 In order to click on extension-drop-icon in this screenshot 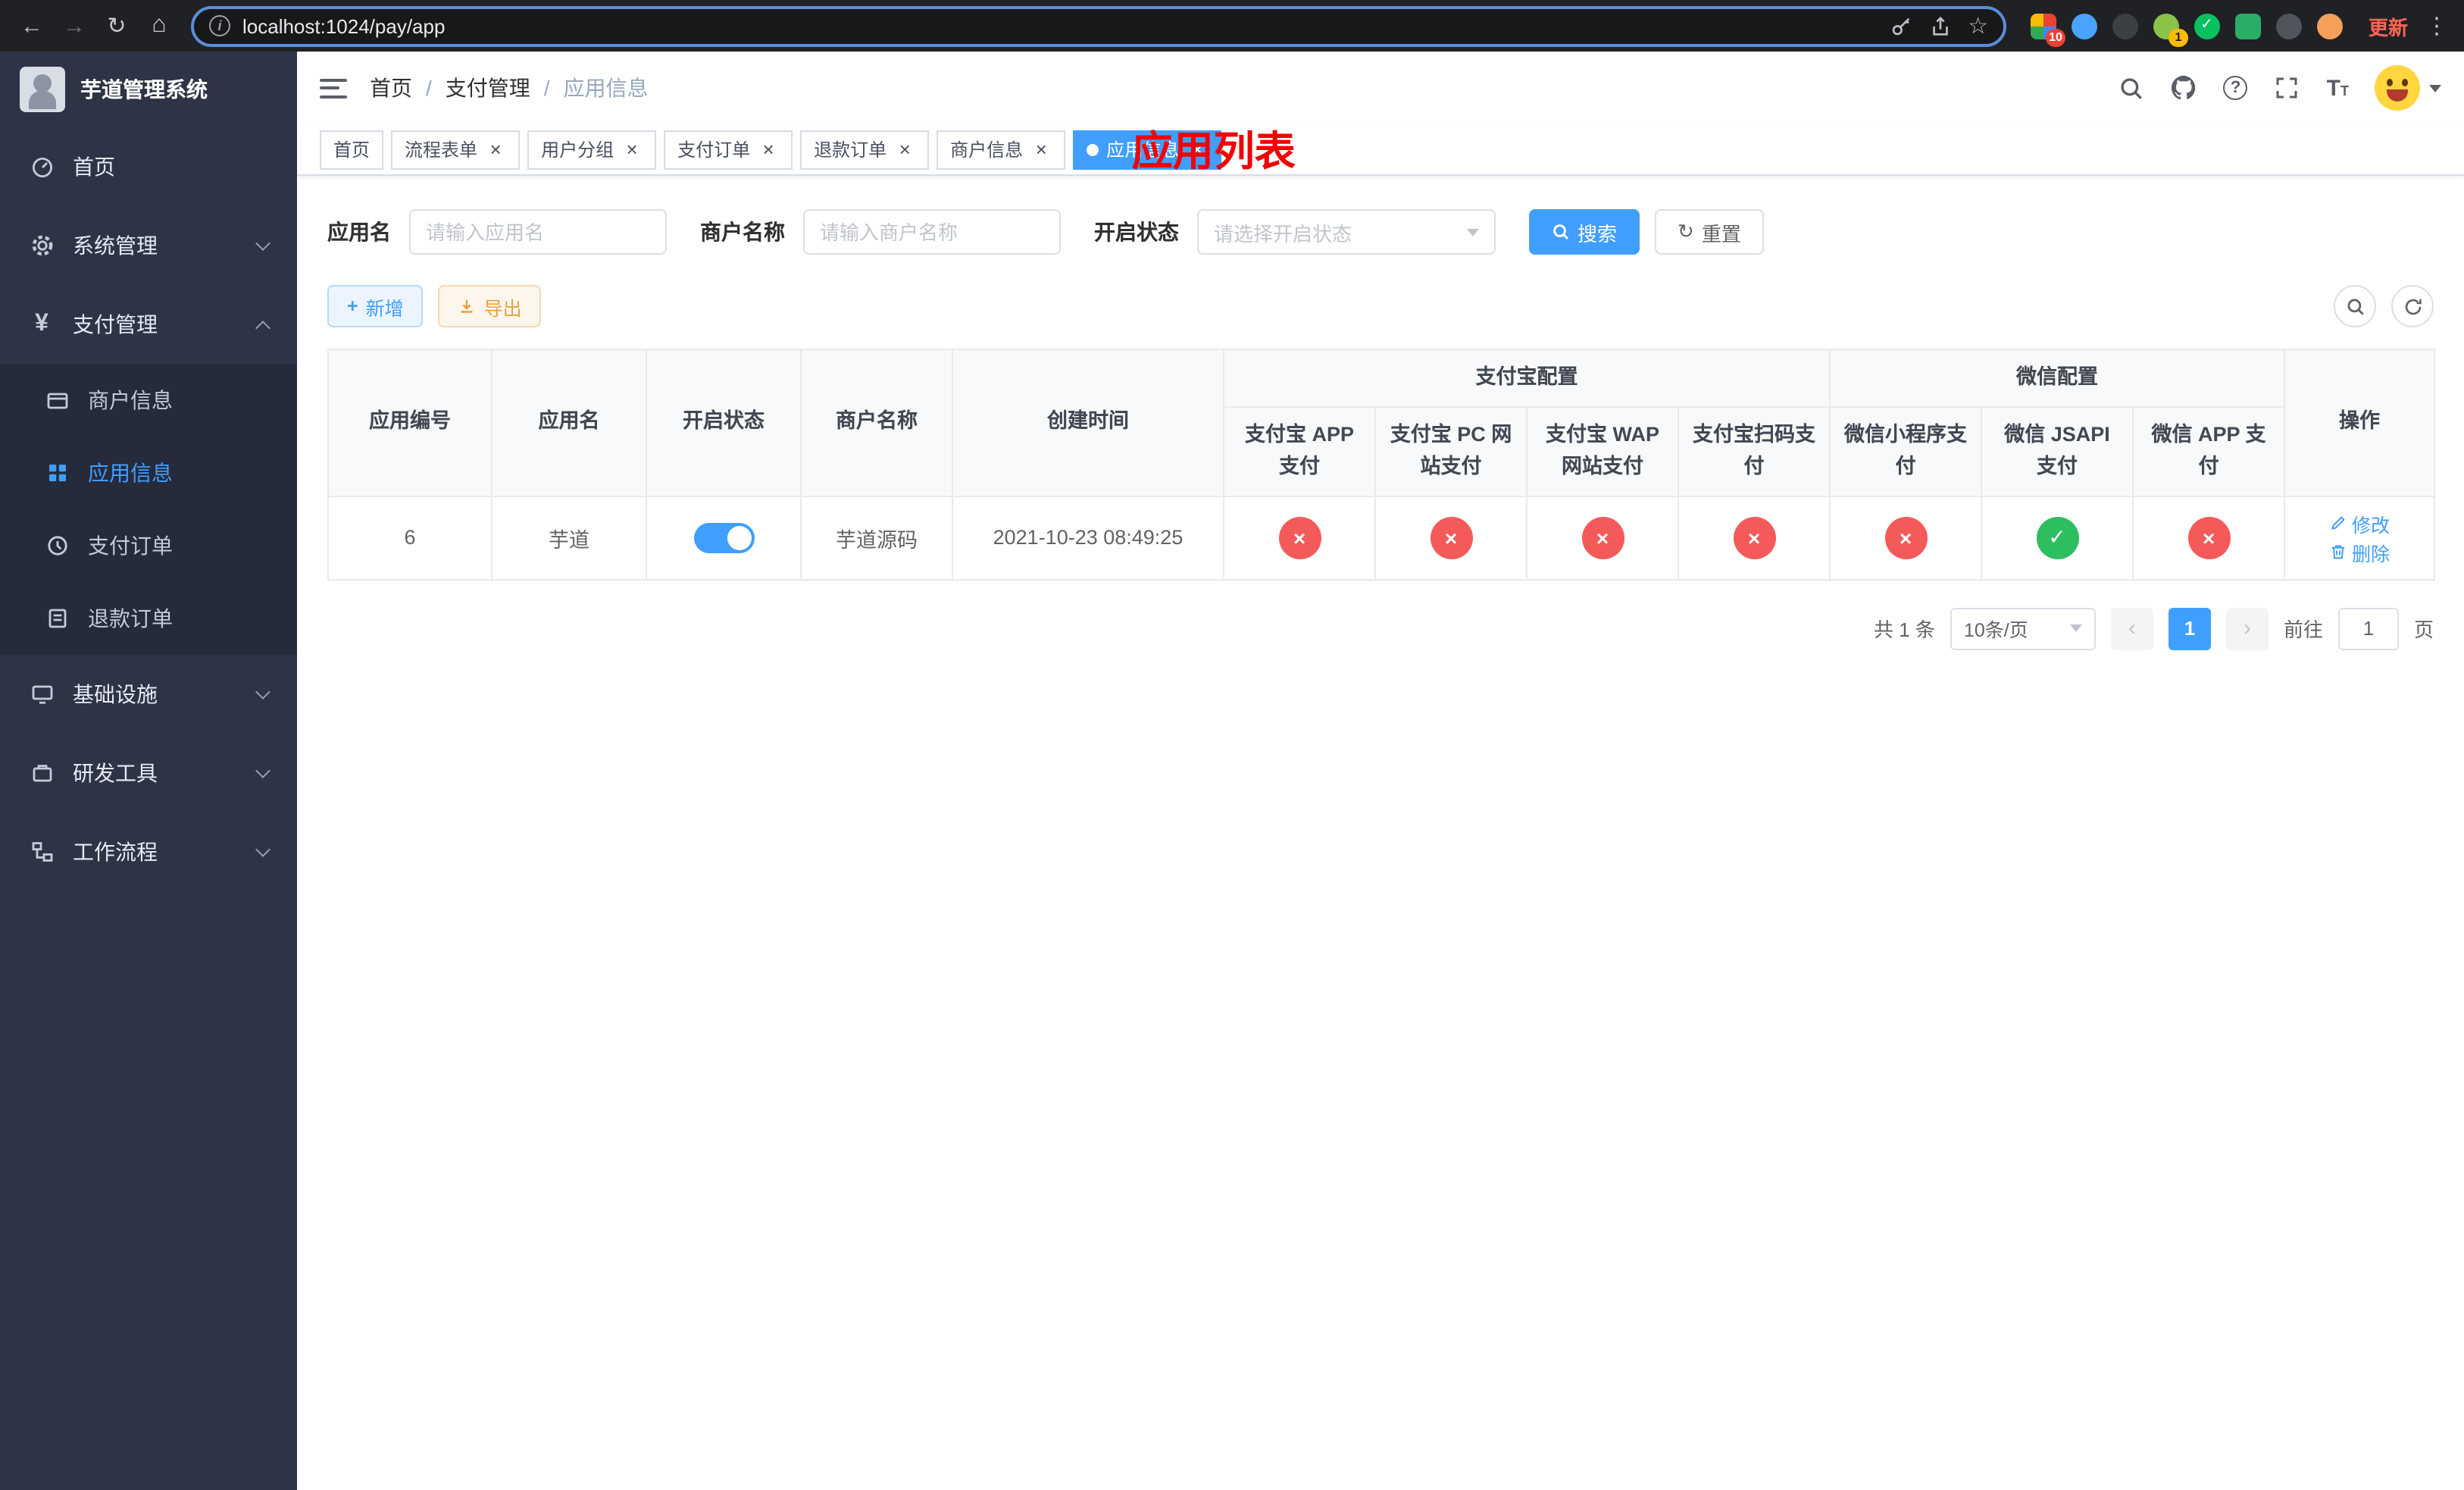, I will do `click(2084, 26)`.